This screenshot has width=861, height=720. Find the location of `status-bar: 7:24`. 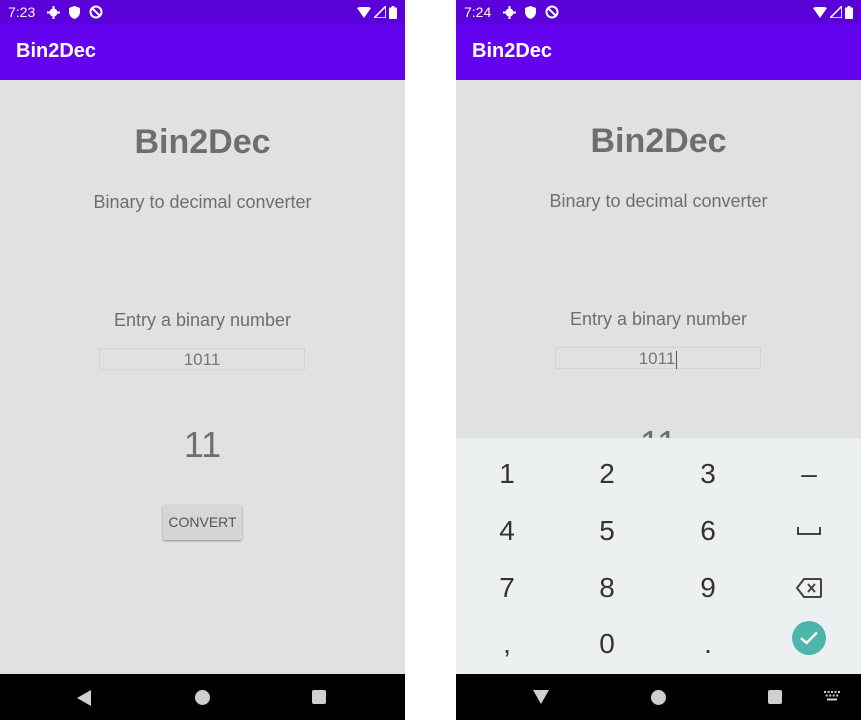

status-bar: 7:24 is located at coordinates (658, 12).